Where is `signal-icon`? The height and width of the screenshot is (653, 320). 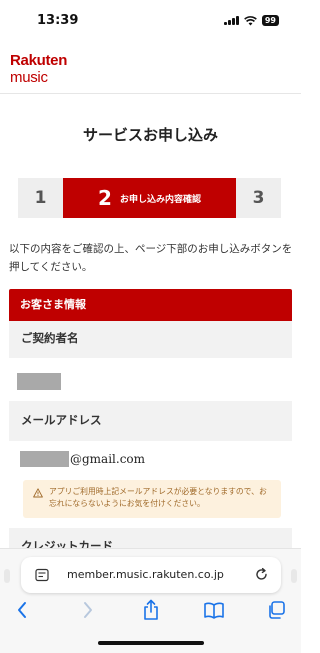
signal-icon is located at coordinates (231, 20).